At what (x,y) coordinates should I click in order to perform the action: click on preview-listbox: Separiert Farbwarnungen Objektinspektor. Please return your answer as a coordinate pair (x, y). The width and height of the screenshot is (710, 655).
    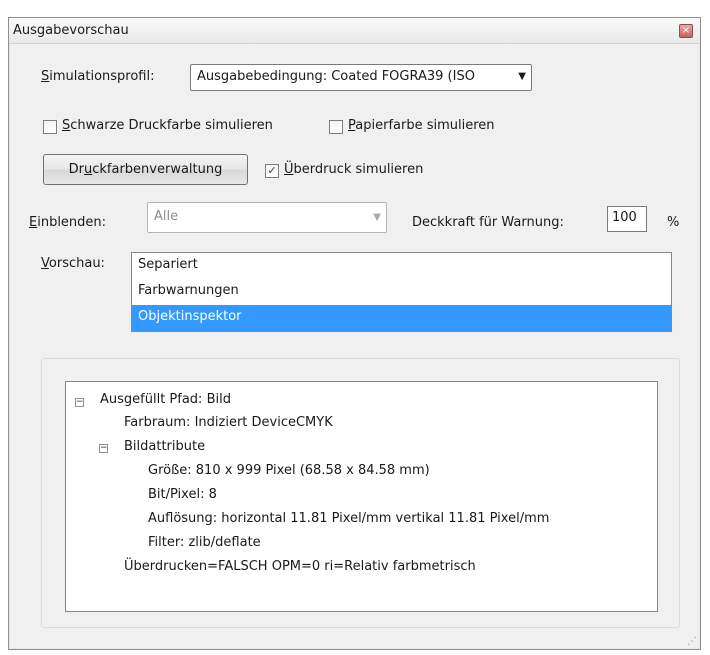
    Looking at the image, I should click on (401, 292).